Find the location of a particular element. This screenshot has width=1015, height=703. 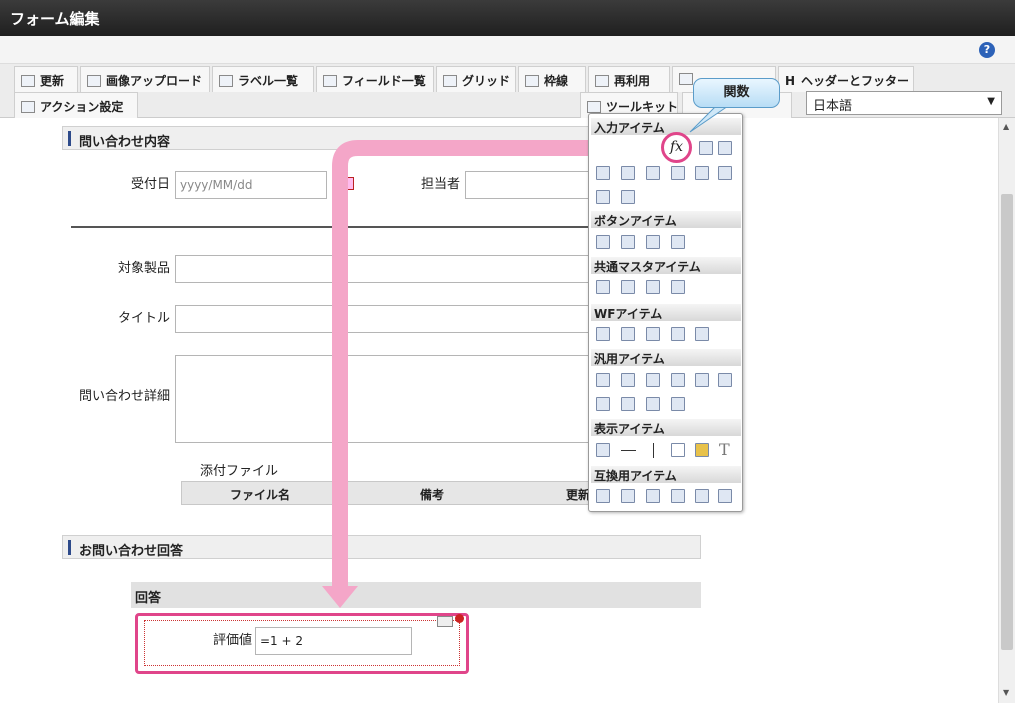

callout-tail is located at coordinates (709, 119).